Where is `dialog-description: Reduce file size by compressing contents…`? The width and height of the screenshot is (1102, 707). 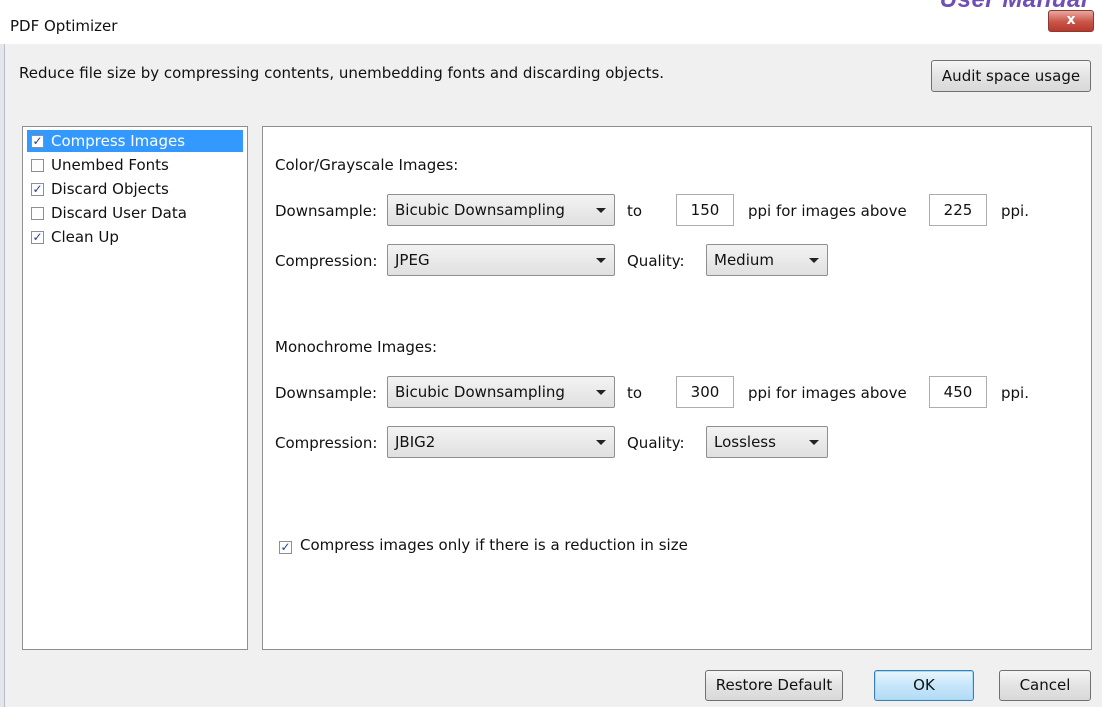 dialog-description: Reduce file size by compressing contents… is located at coordinates (342, 73).